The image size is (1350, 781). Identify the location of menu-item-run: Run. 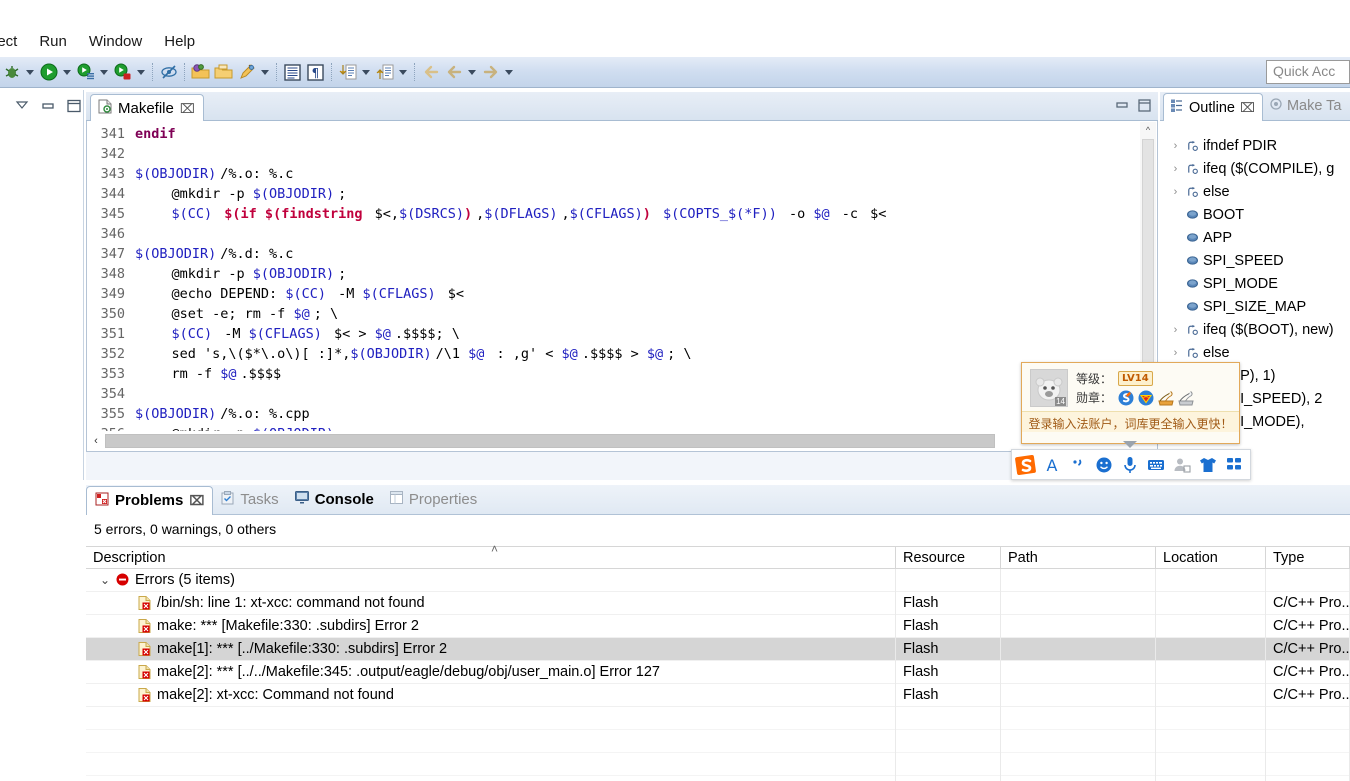
(53, 41).